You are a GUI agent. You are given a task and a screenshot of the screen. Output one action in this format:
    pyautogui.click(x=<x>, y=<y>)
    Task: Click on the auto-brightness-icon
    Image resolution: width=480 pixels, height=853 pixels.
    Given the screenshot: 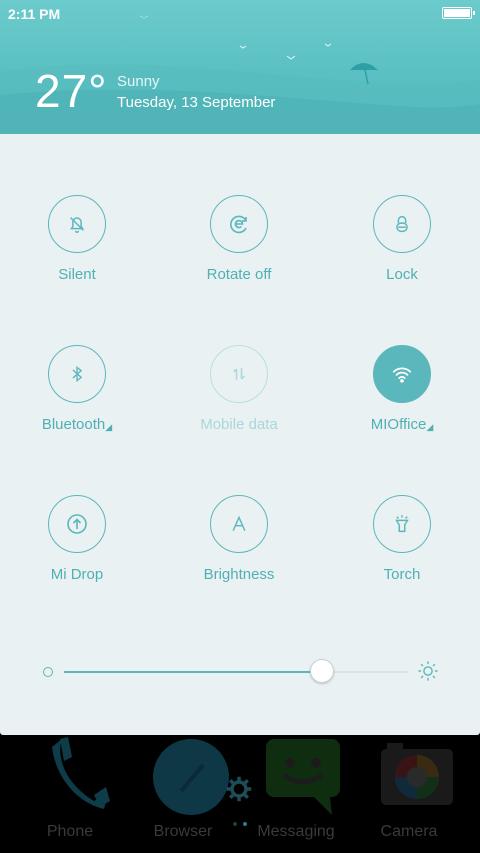 What is the action you would take?
    pyautogui.click(x=239, y=524)
    